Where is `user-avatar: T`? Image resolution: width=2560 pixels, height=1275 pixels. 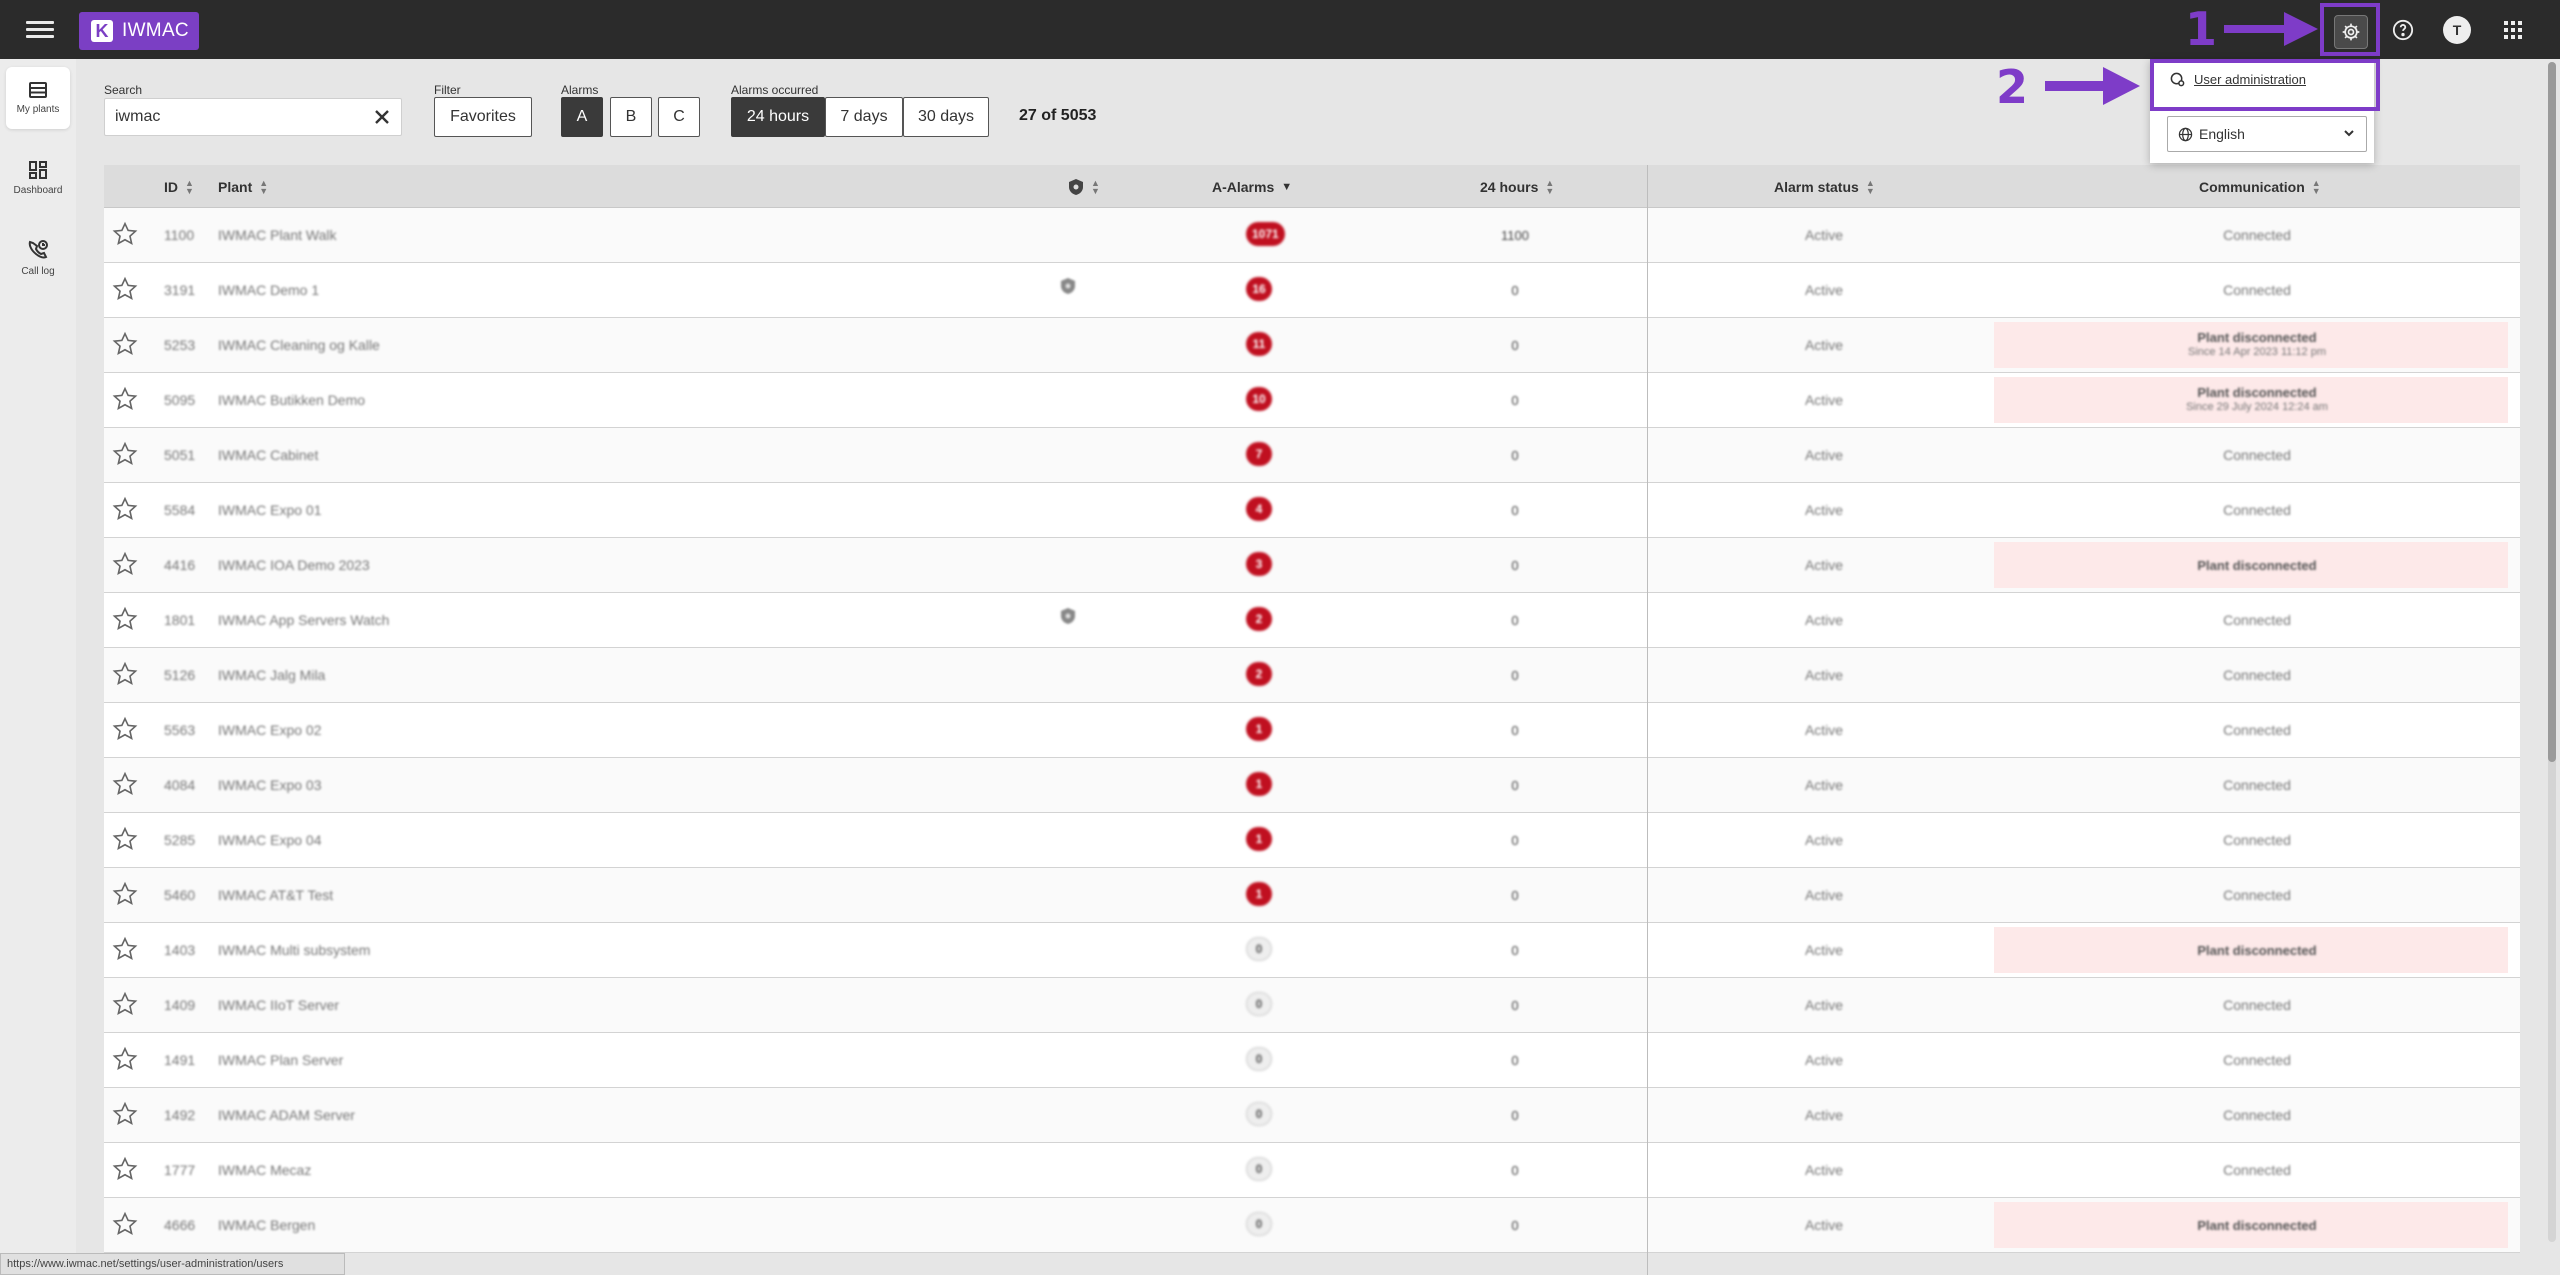
user-avatar: T is located at coordinates (2457, 30).